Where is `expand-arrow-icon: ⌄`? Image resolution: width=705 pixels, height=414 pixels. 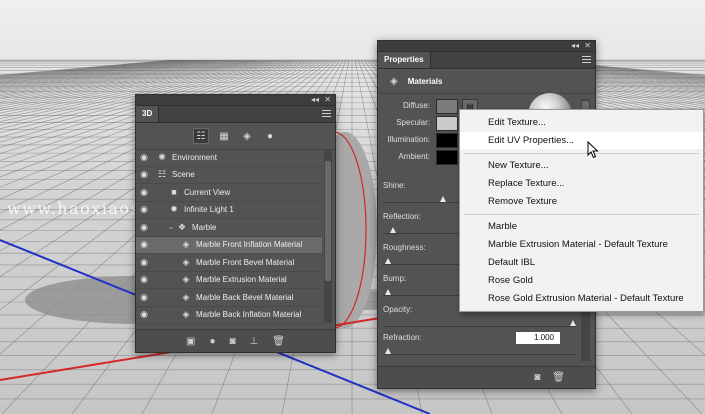
expand-arrow-icon: ⌄ is located at coordinates (172, 227).